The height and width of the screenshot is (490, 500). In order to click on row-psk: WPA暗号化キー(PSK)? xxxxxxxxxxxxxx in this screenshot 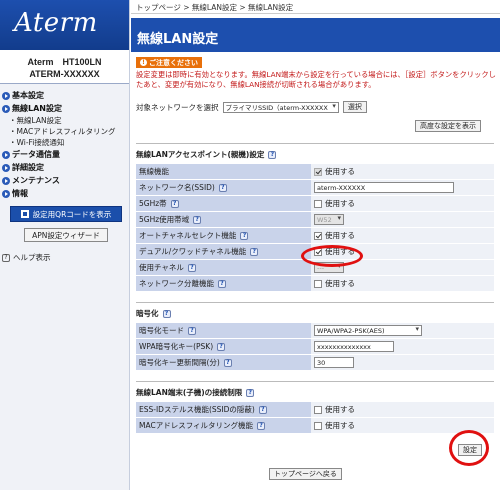, I will do `click(315, 347)`.